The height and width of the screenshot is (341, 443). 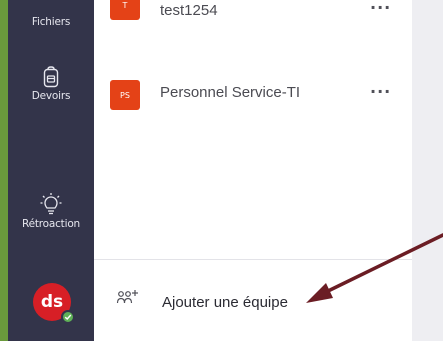 What do you see at coordinates (51, 22) in the screenshot?
I see `app-bar-item-label: Fichiers` at bounding box center [51, 22].